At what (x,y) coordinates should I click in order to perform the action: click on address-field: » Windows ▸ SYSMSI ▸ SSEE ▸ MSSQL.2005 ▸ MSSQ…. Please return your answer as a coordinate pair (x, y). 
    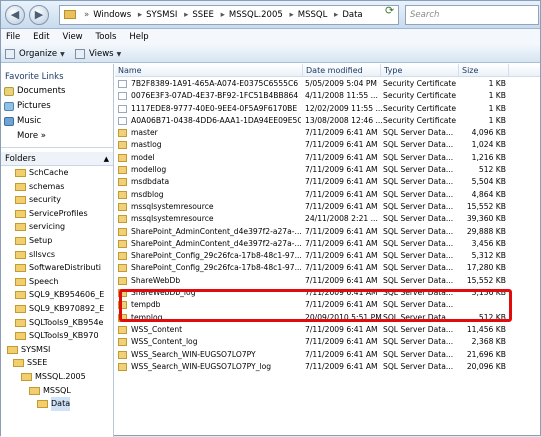
    Looking at the image, I should click on (229, 15).